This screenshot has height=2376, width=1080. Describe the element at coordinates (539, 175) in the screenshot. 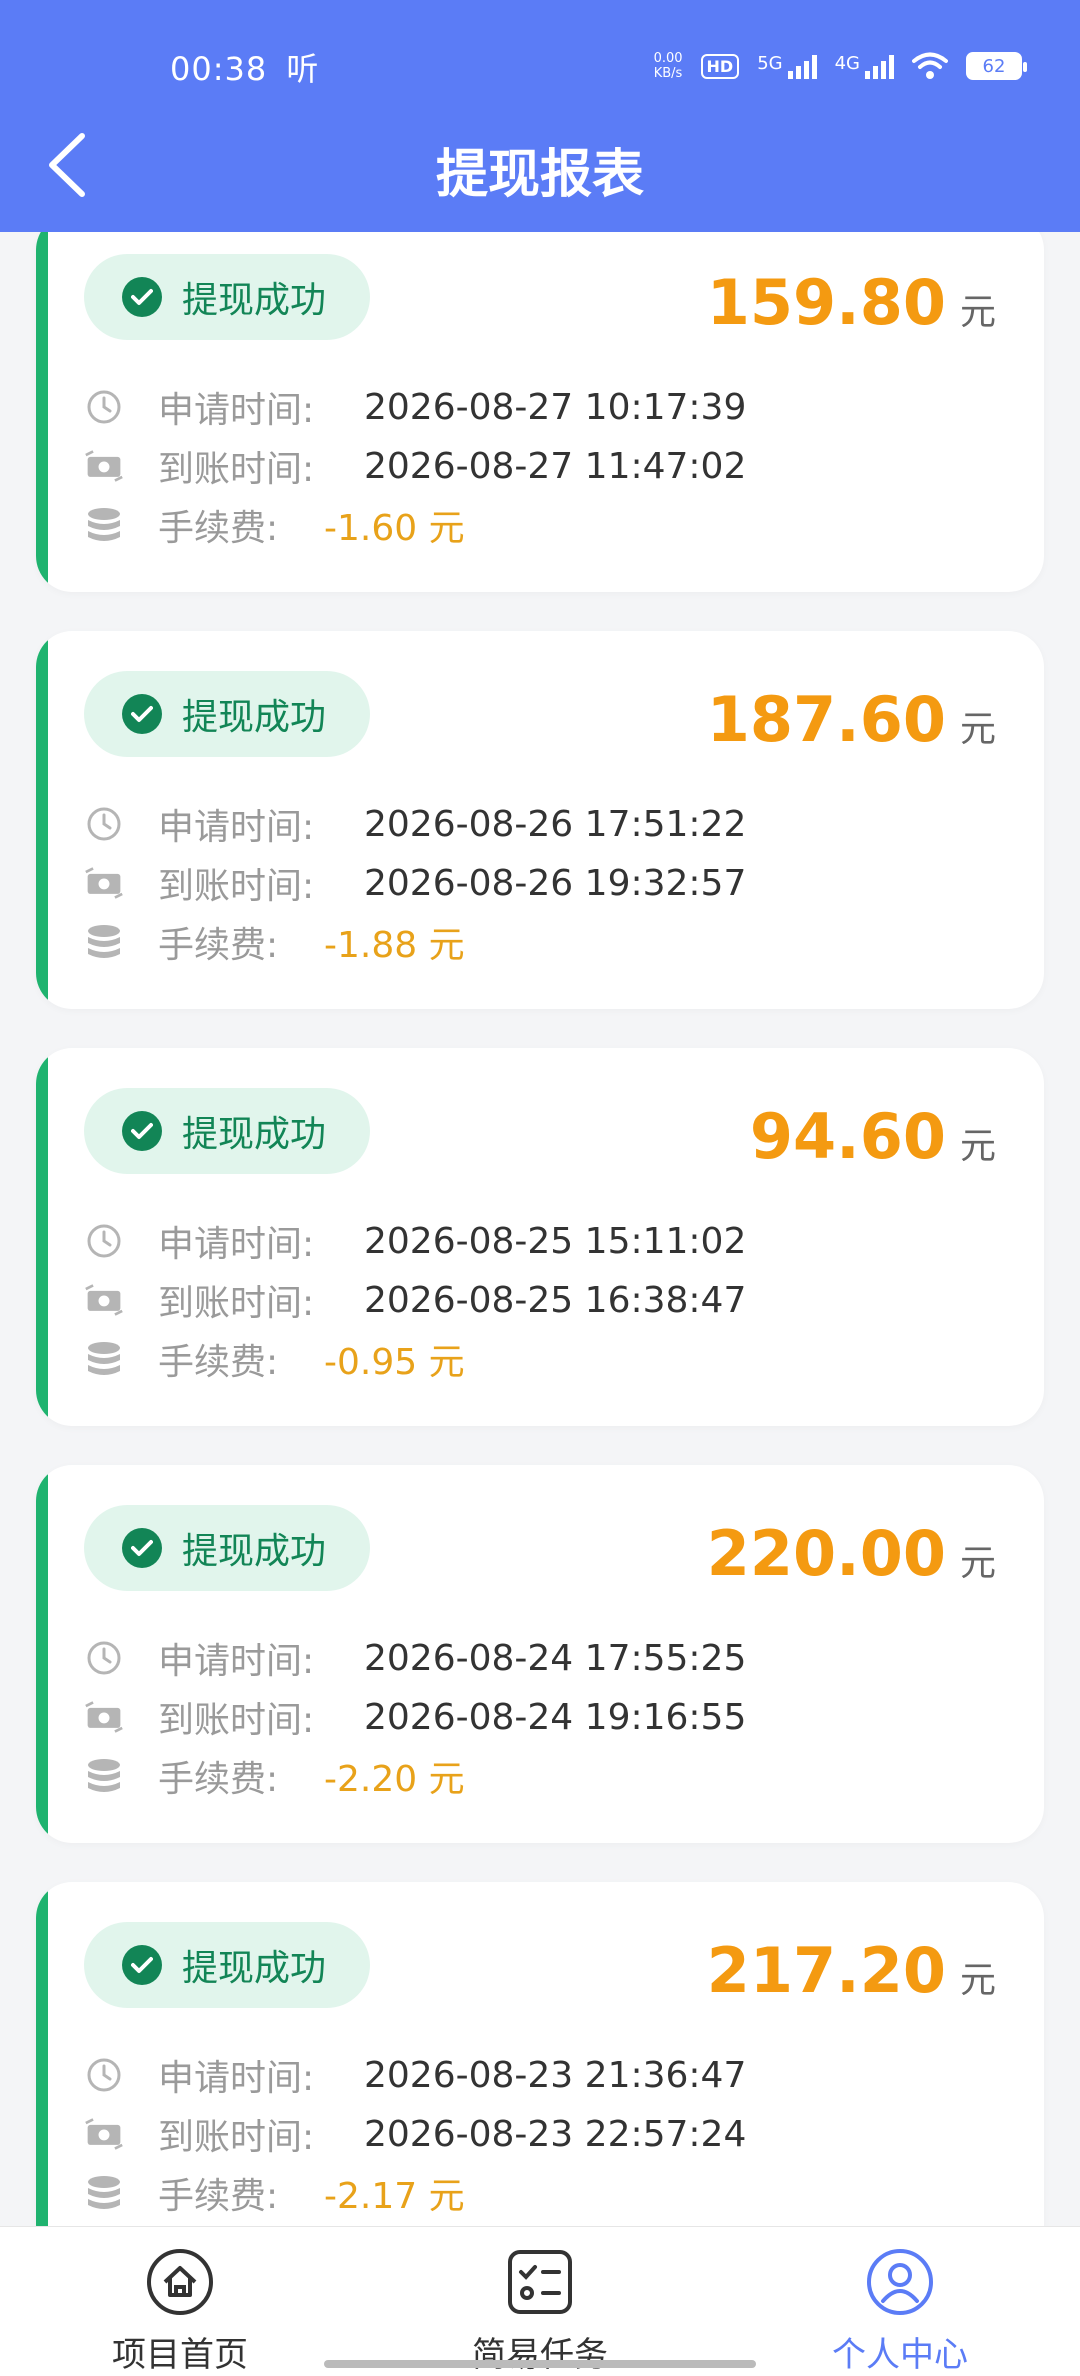

I see `page-title: 提现报表` at that location.